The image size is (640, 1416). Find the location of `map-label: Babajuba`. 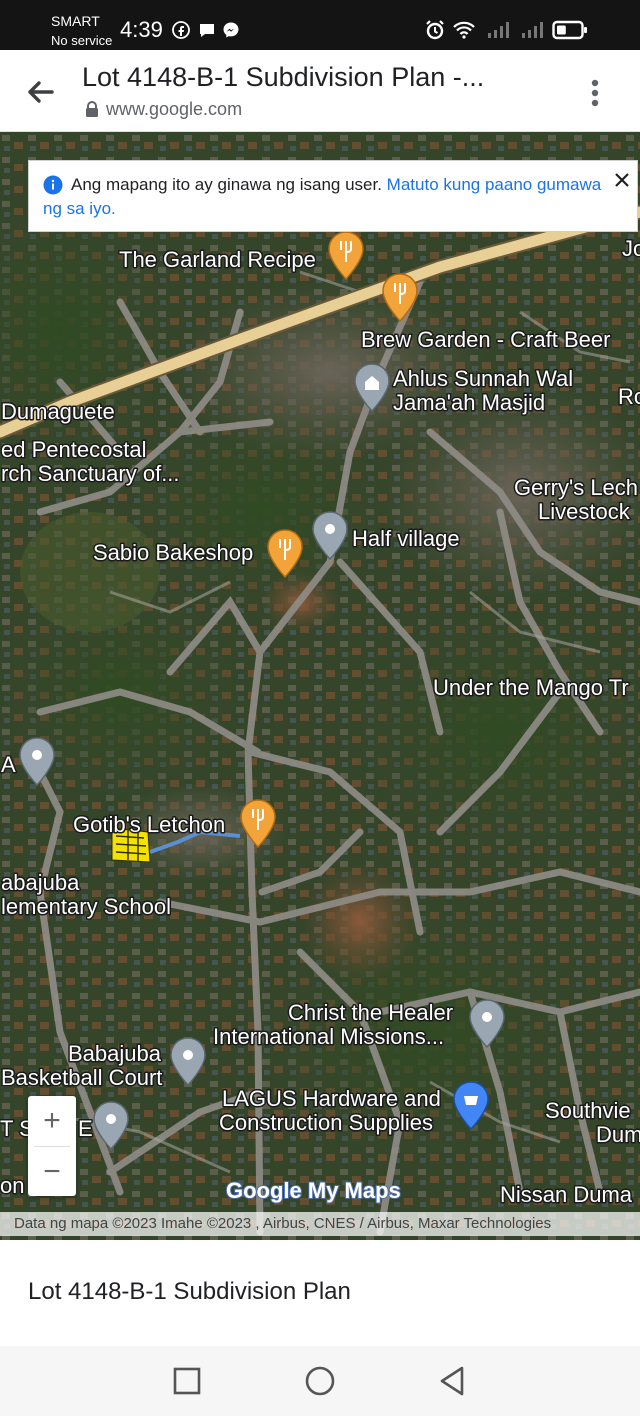

map-label: Babajuba is located at coordinates (115, 1053).